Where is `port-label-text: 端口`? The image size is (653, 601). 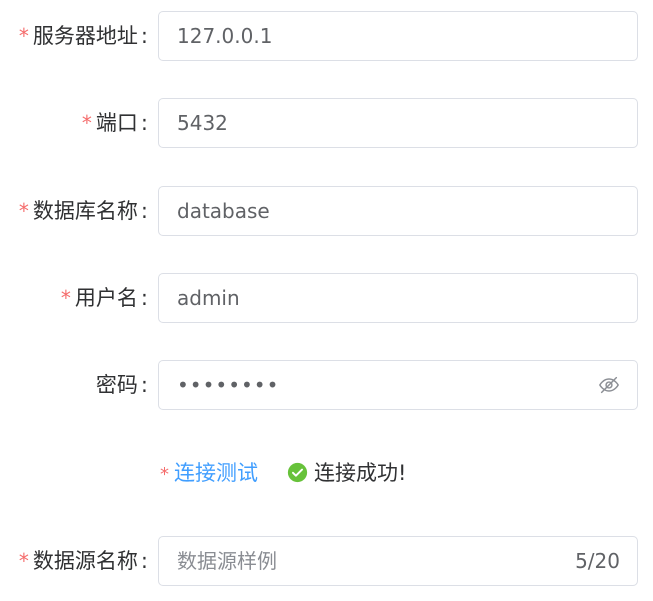
port-label-text: 端口 is located at coordinates (116, 123).